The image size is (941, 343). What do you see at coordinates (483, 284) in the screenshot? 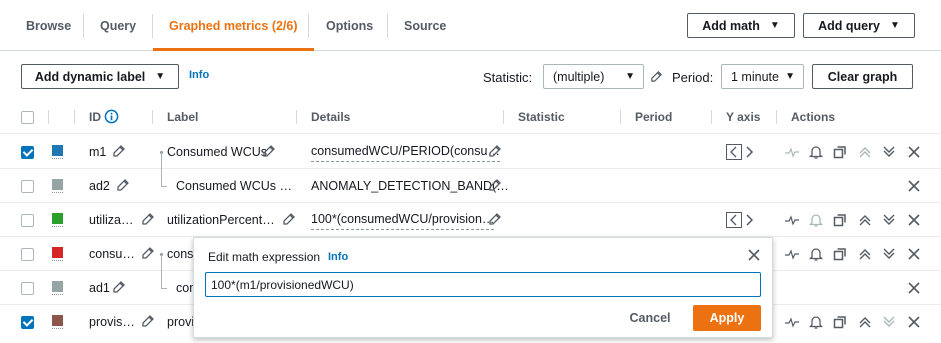
I see `math-expression-input` at bounding box center [483, 284].